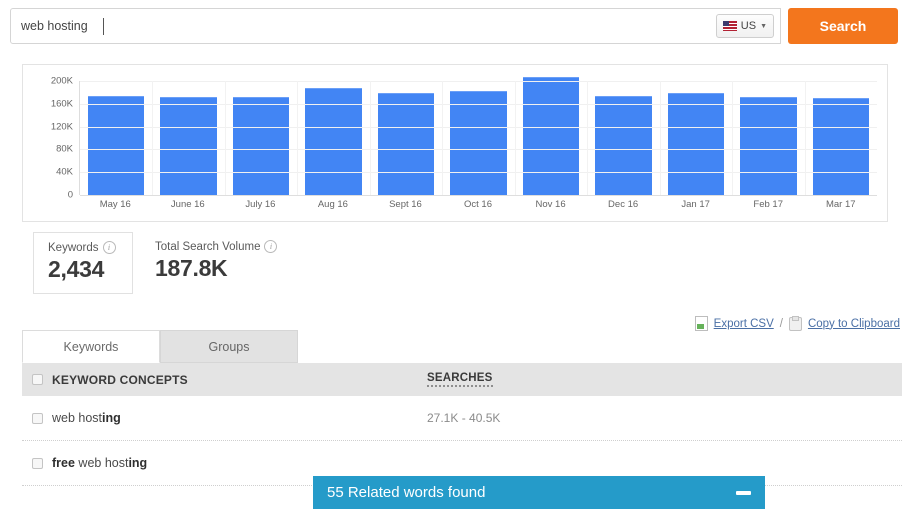  What do you see at coordinates (86, 418) in the screenshot?
I see `keyword-text: web hosting` at bounding box center [86, 418].